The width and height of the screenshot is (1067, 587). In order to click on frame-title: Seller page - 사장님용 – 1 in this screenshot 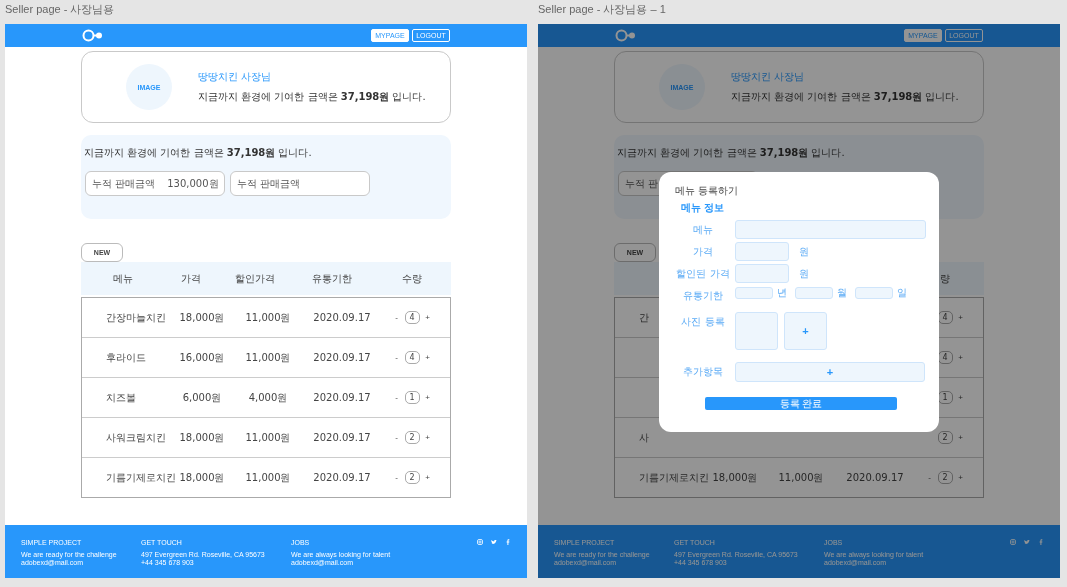, I will do `click(602, 9)`.